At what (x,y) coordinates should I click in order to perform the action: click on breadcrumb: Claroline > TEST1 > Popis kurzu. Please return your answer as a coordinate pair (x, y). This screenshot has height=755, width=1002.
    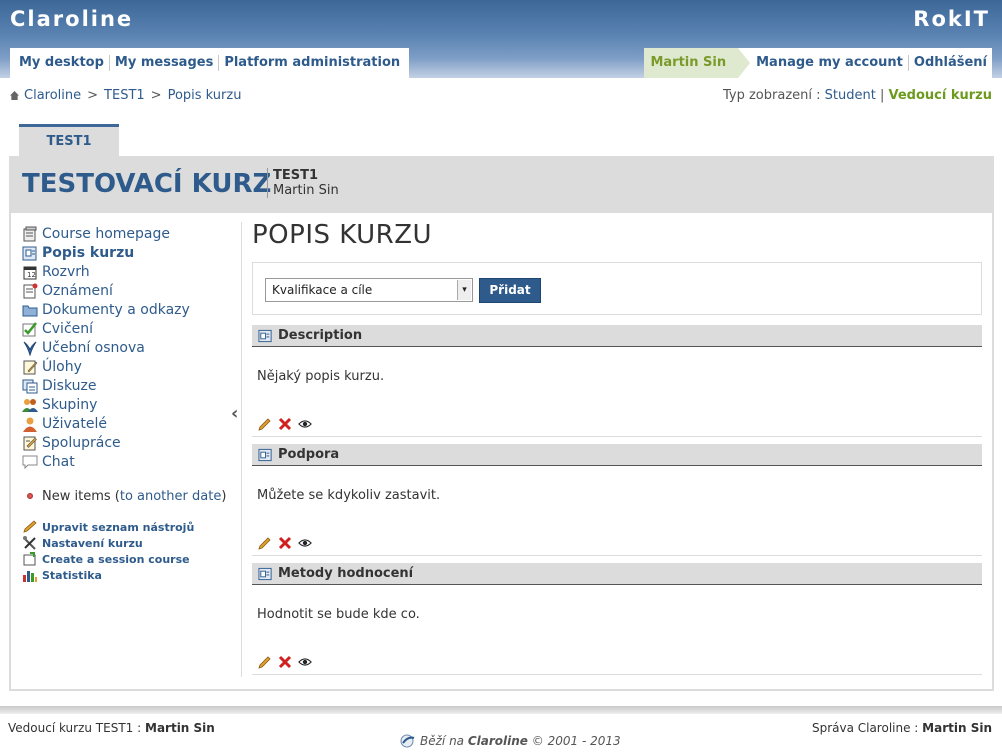
    Looking at the image, I should click on (125, 95).